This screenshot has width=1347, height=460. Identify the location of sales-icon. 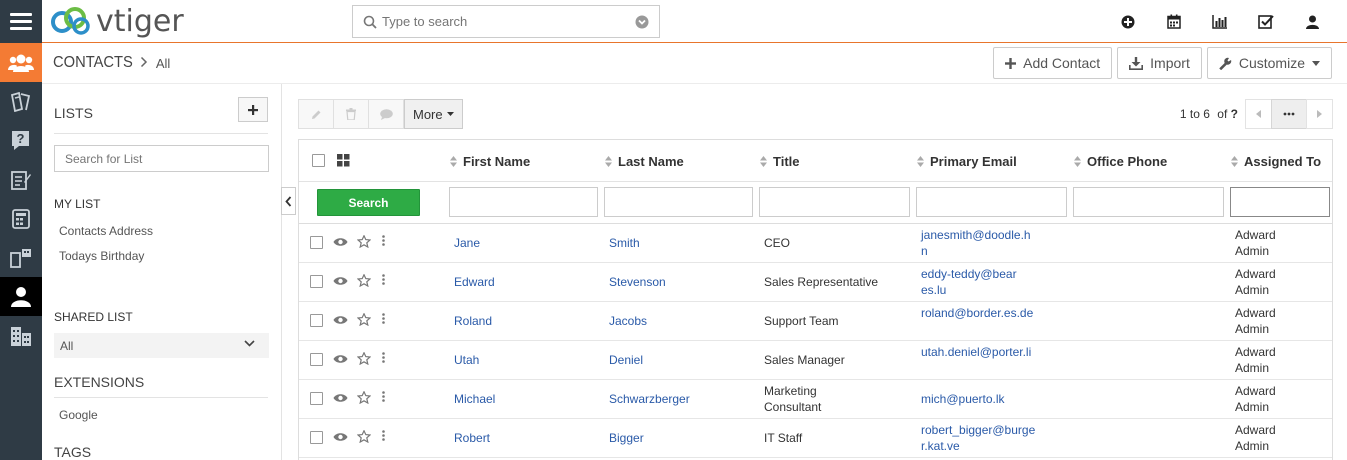
(21, 257).